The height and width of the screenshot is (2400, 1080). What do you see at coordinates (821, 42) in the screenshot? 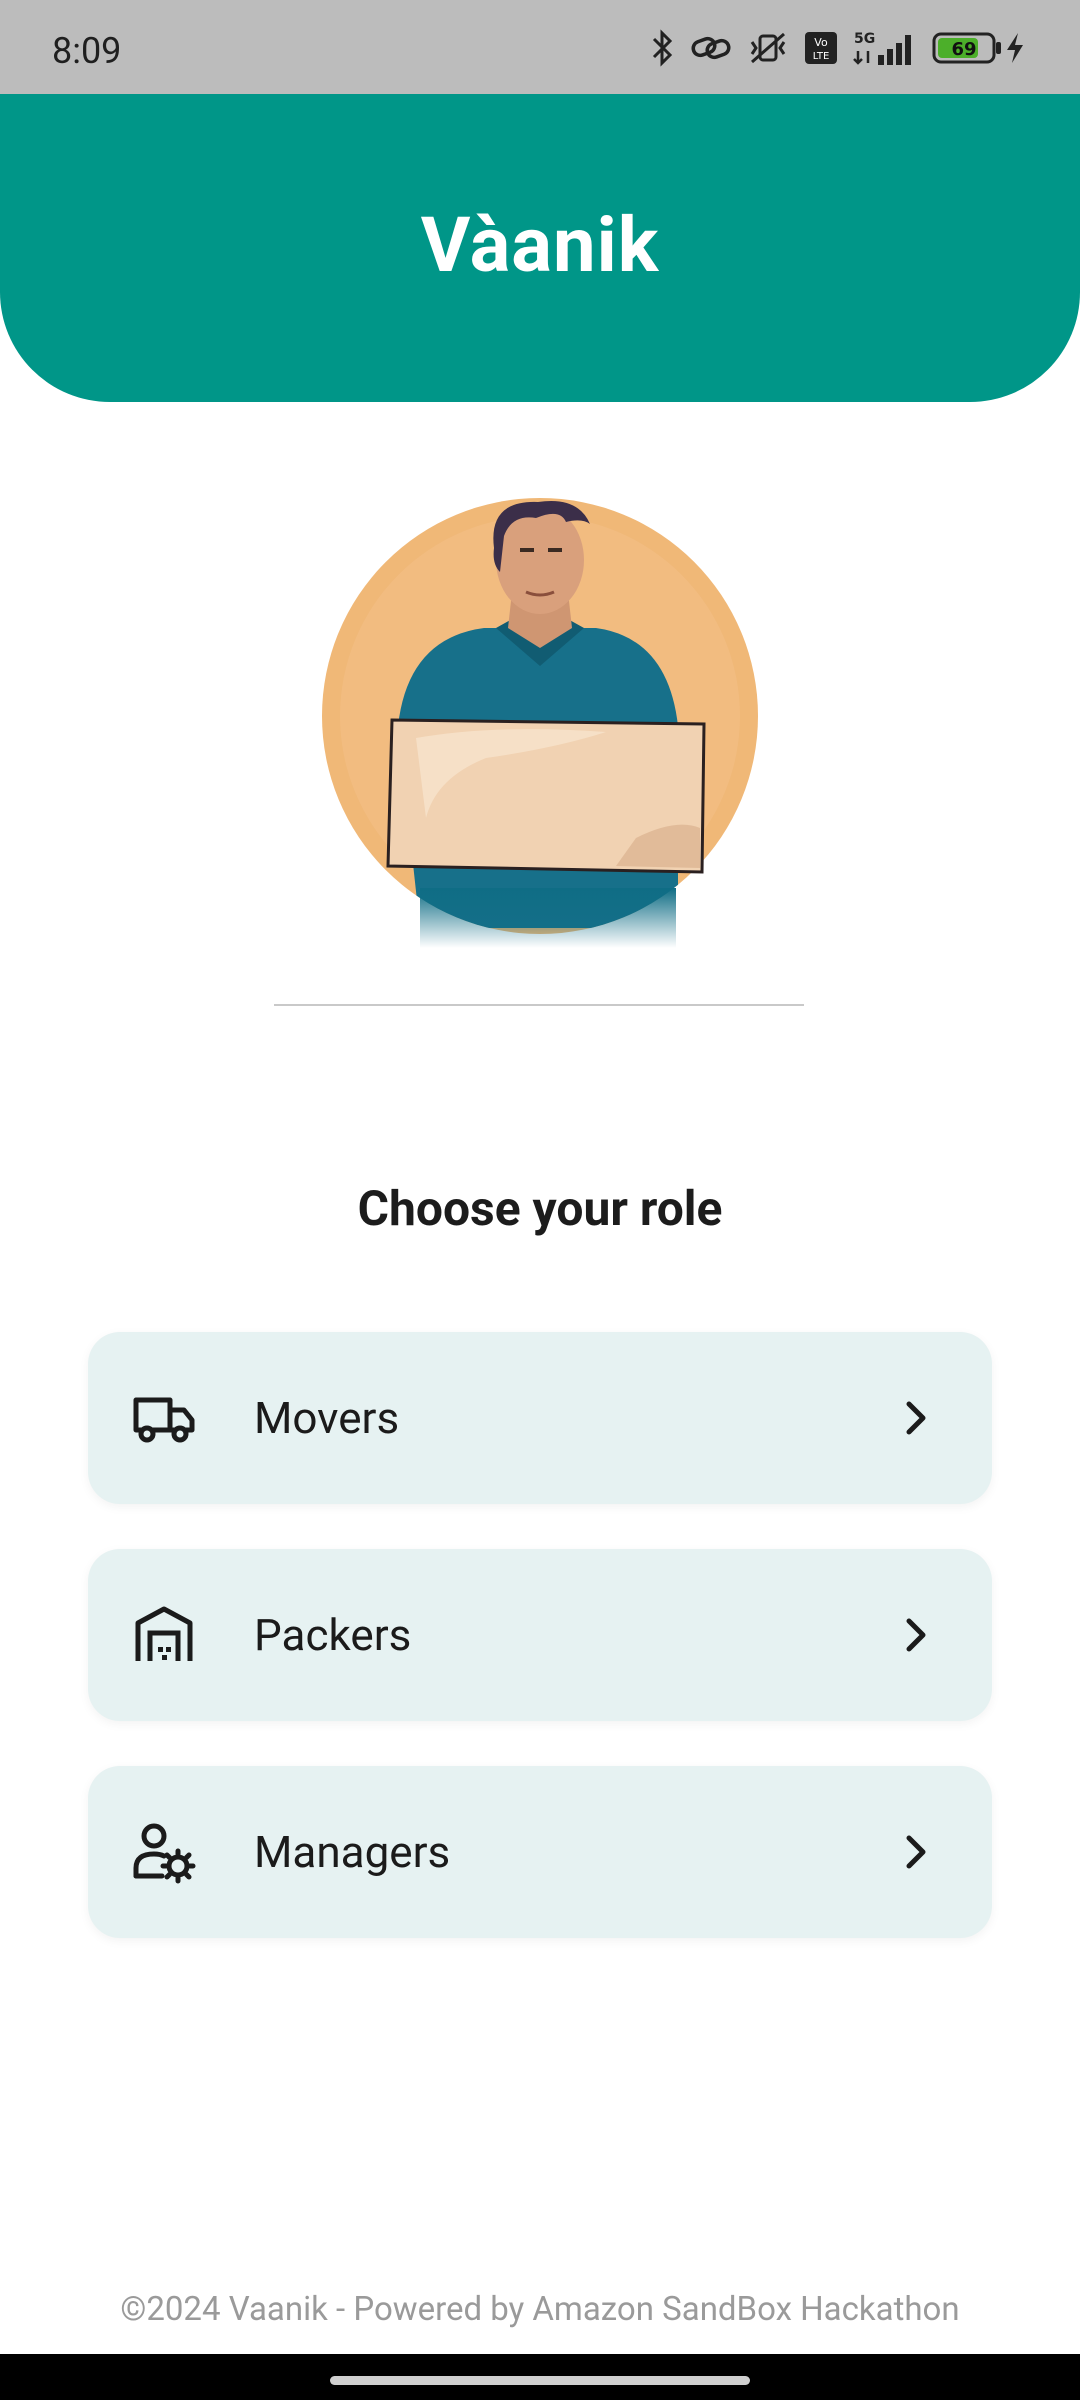
I see `svg-text: Vo` at bounding box center [821, 42].